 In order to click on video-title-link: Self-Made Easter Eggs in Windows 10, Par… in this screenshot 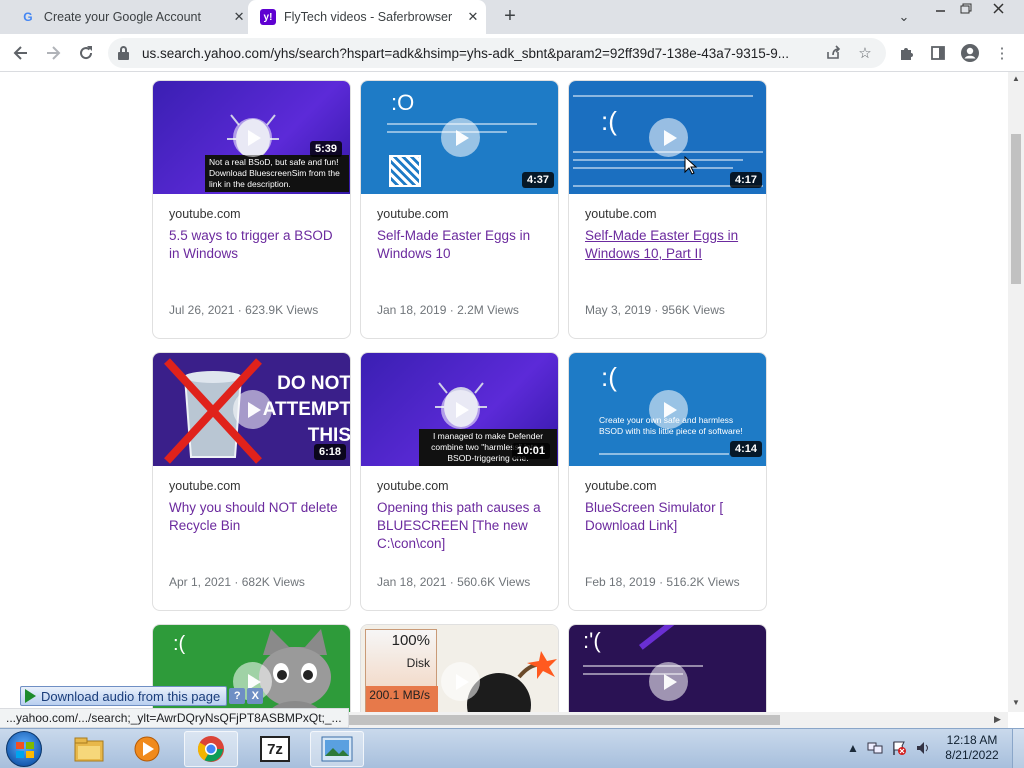, I will do `click(671, 245)`.